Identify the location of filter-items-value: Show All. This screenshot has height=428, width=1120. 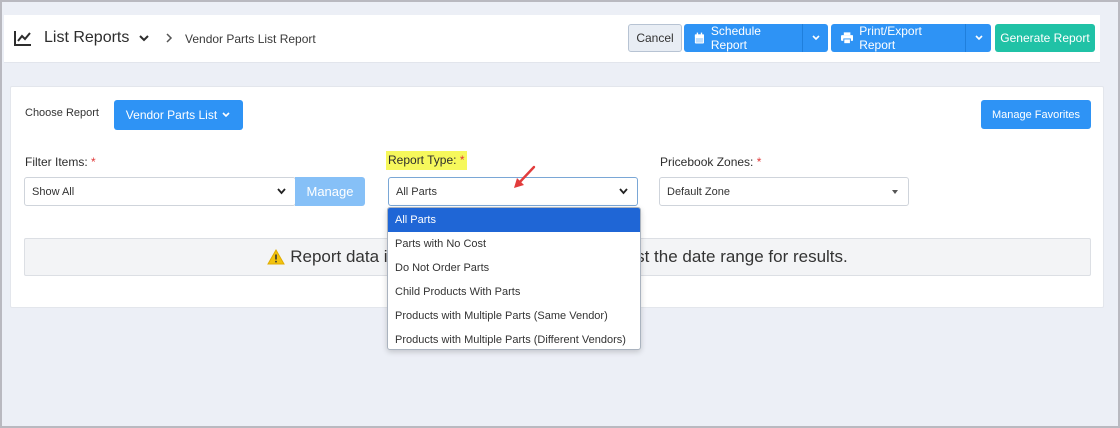
(53, 191).